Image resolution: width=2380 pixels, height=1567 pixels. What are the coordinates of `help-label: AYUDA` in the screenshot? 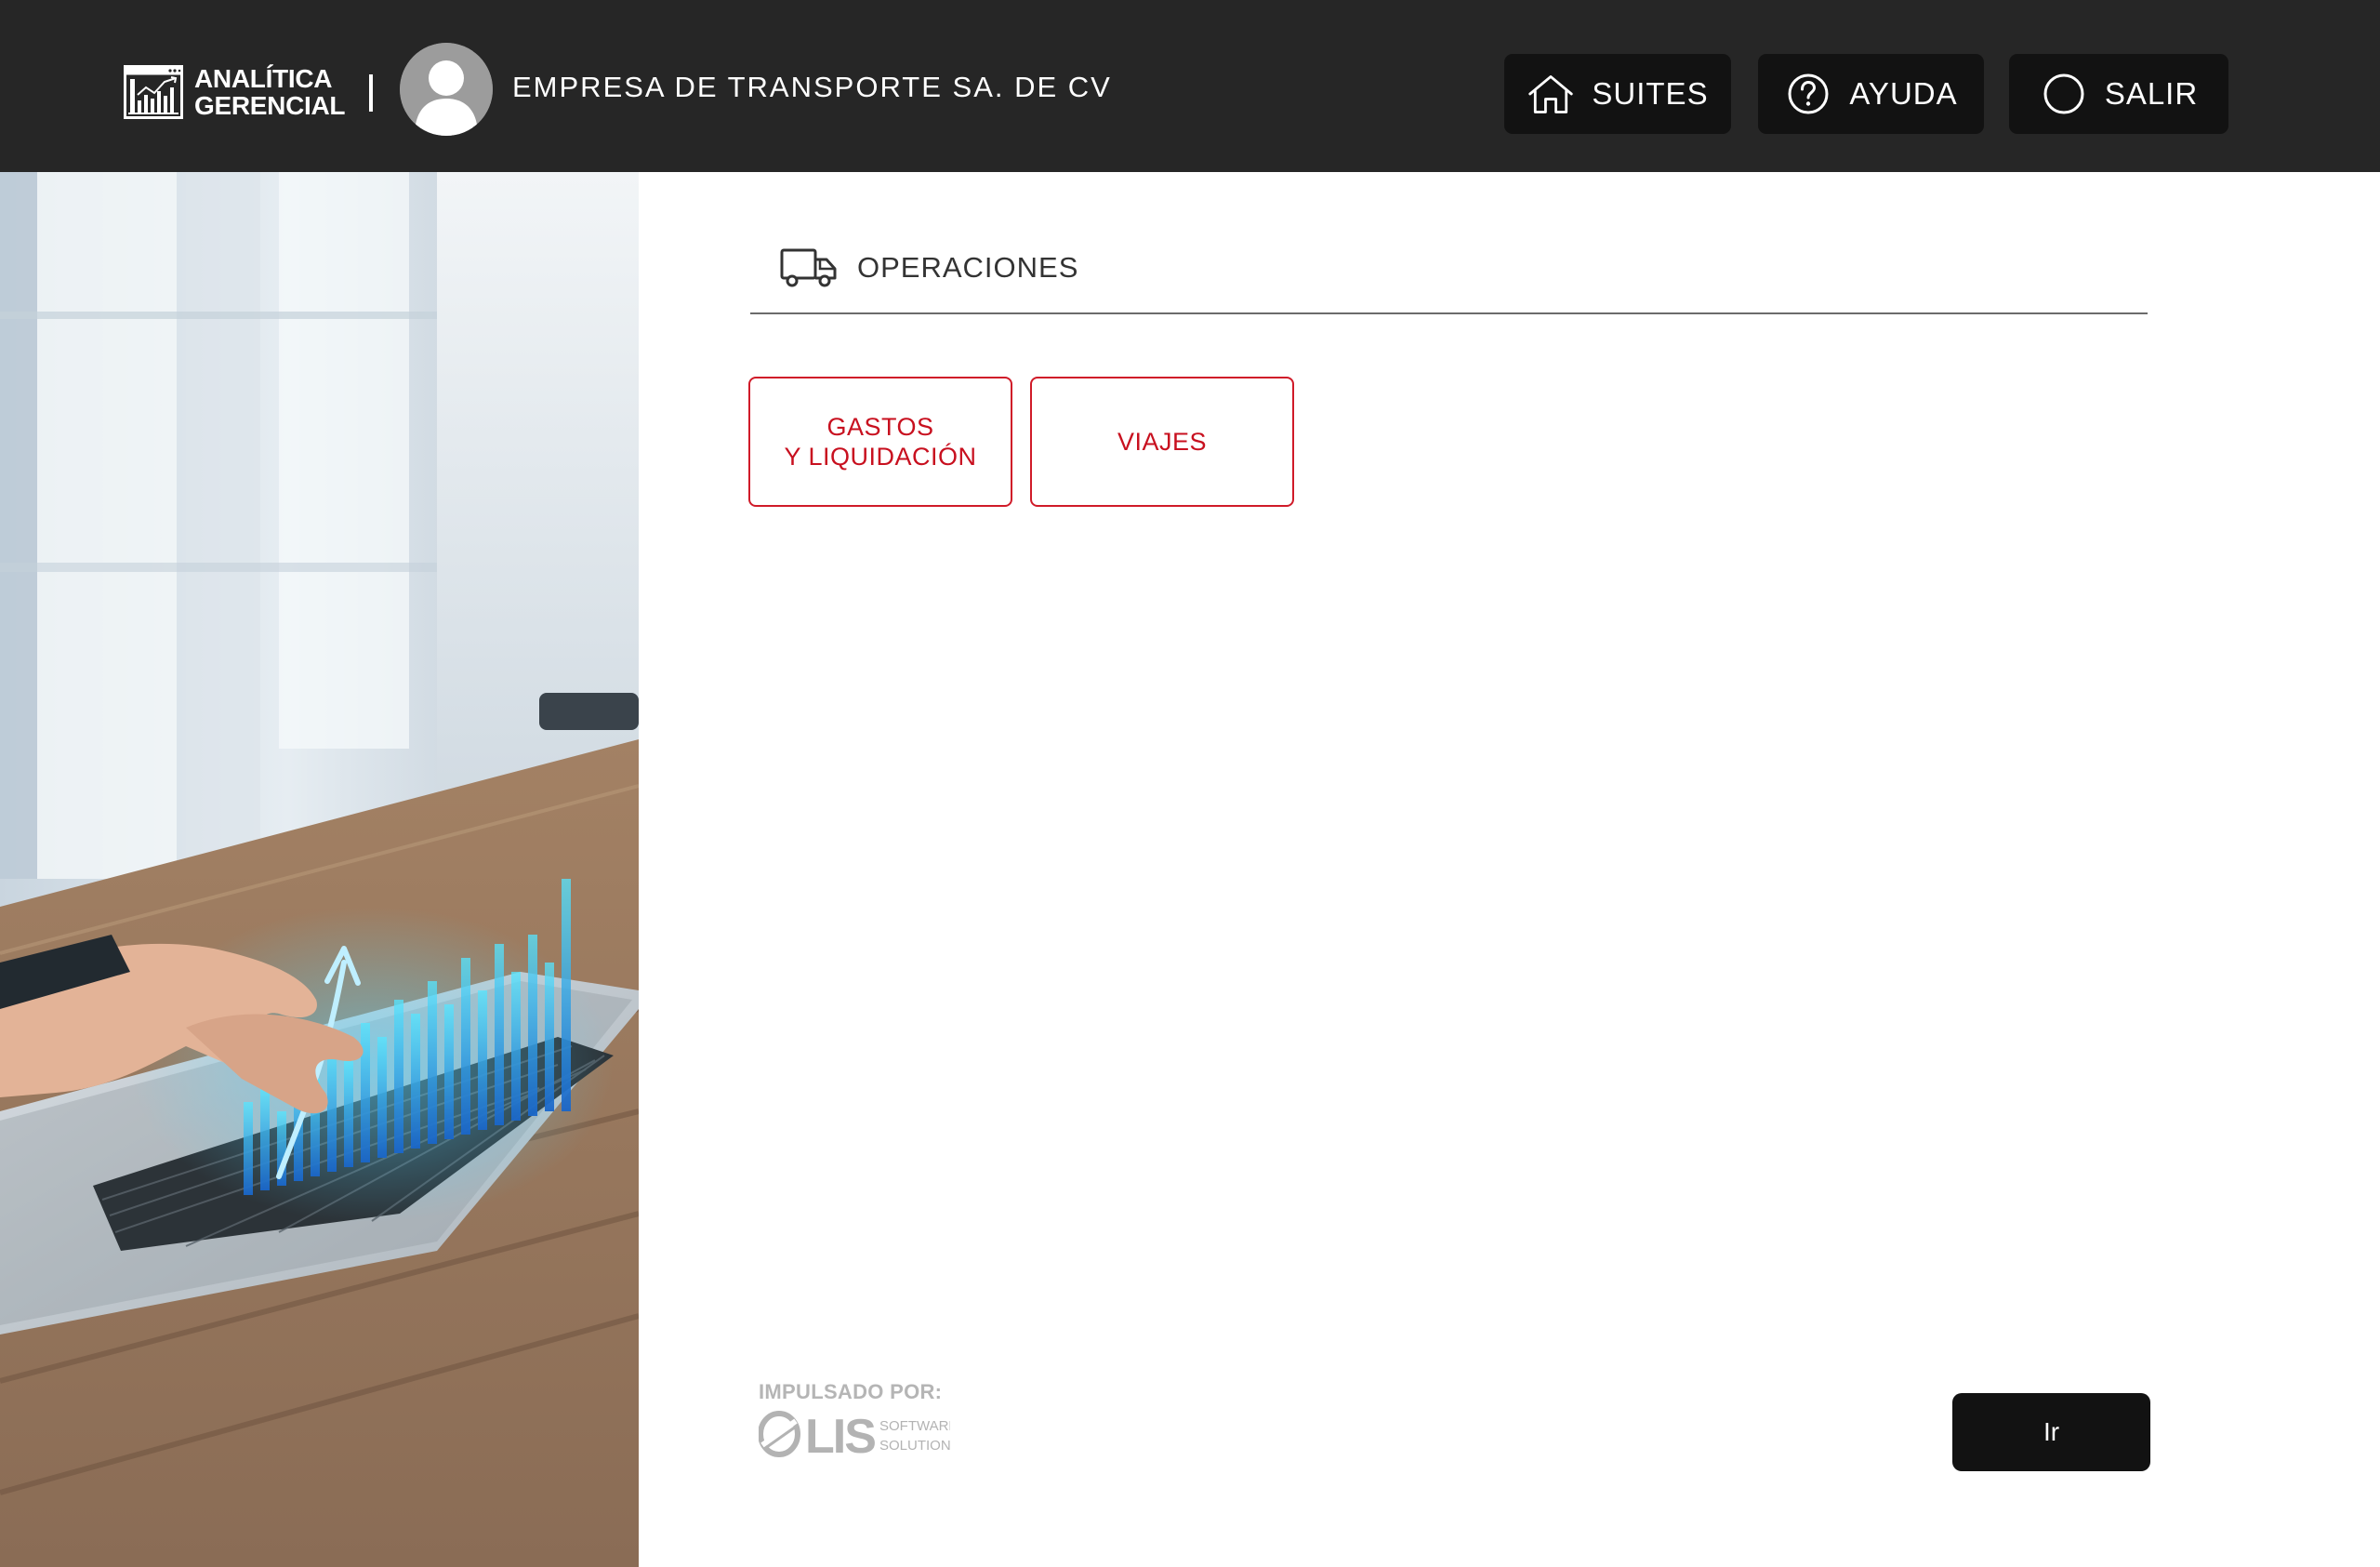 It's located at (1903, 93).